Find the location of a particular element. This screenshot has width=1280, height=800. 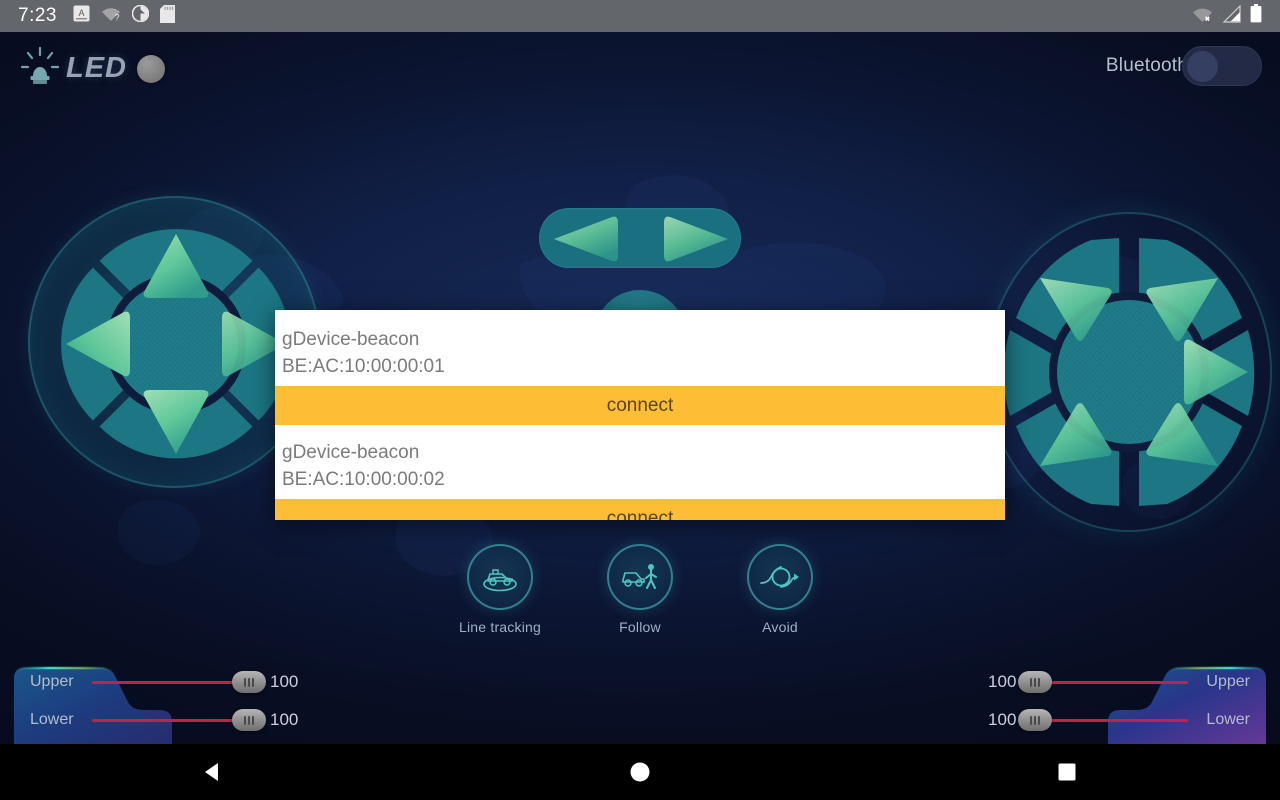

bluetooth-toggle-switch is located at coordinates (1222, 66).